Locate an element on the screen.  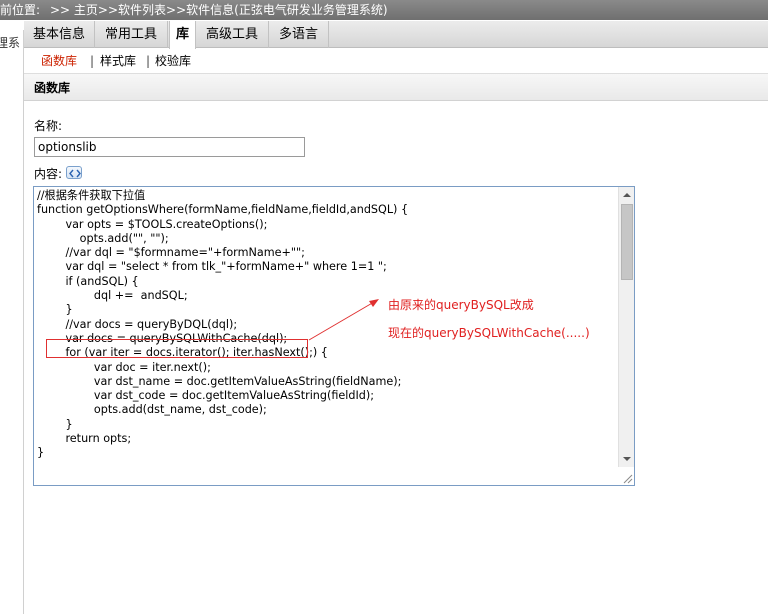
content-label: 内容: is located at coordinates (48, 174).